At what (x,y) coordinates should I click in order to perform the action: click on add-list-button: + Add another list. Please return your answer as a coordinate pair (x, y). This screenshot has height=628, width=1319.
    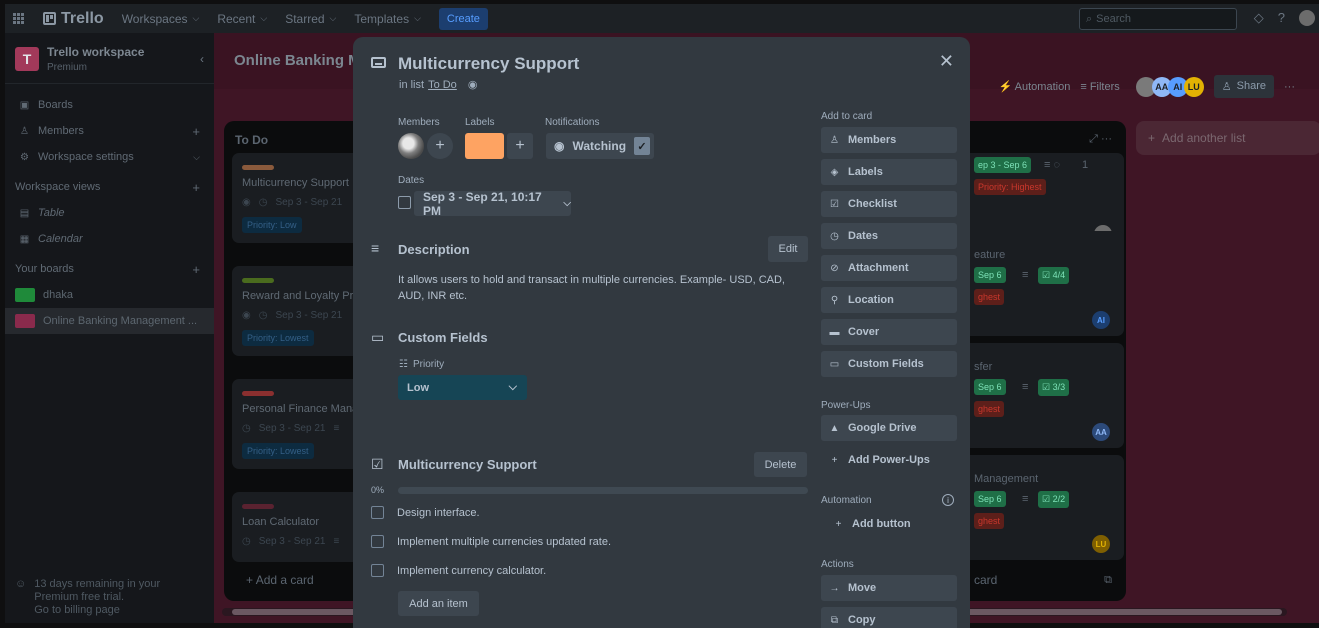
    Looking at the image, I should click on (1227, 138).